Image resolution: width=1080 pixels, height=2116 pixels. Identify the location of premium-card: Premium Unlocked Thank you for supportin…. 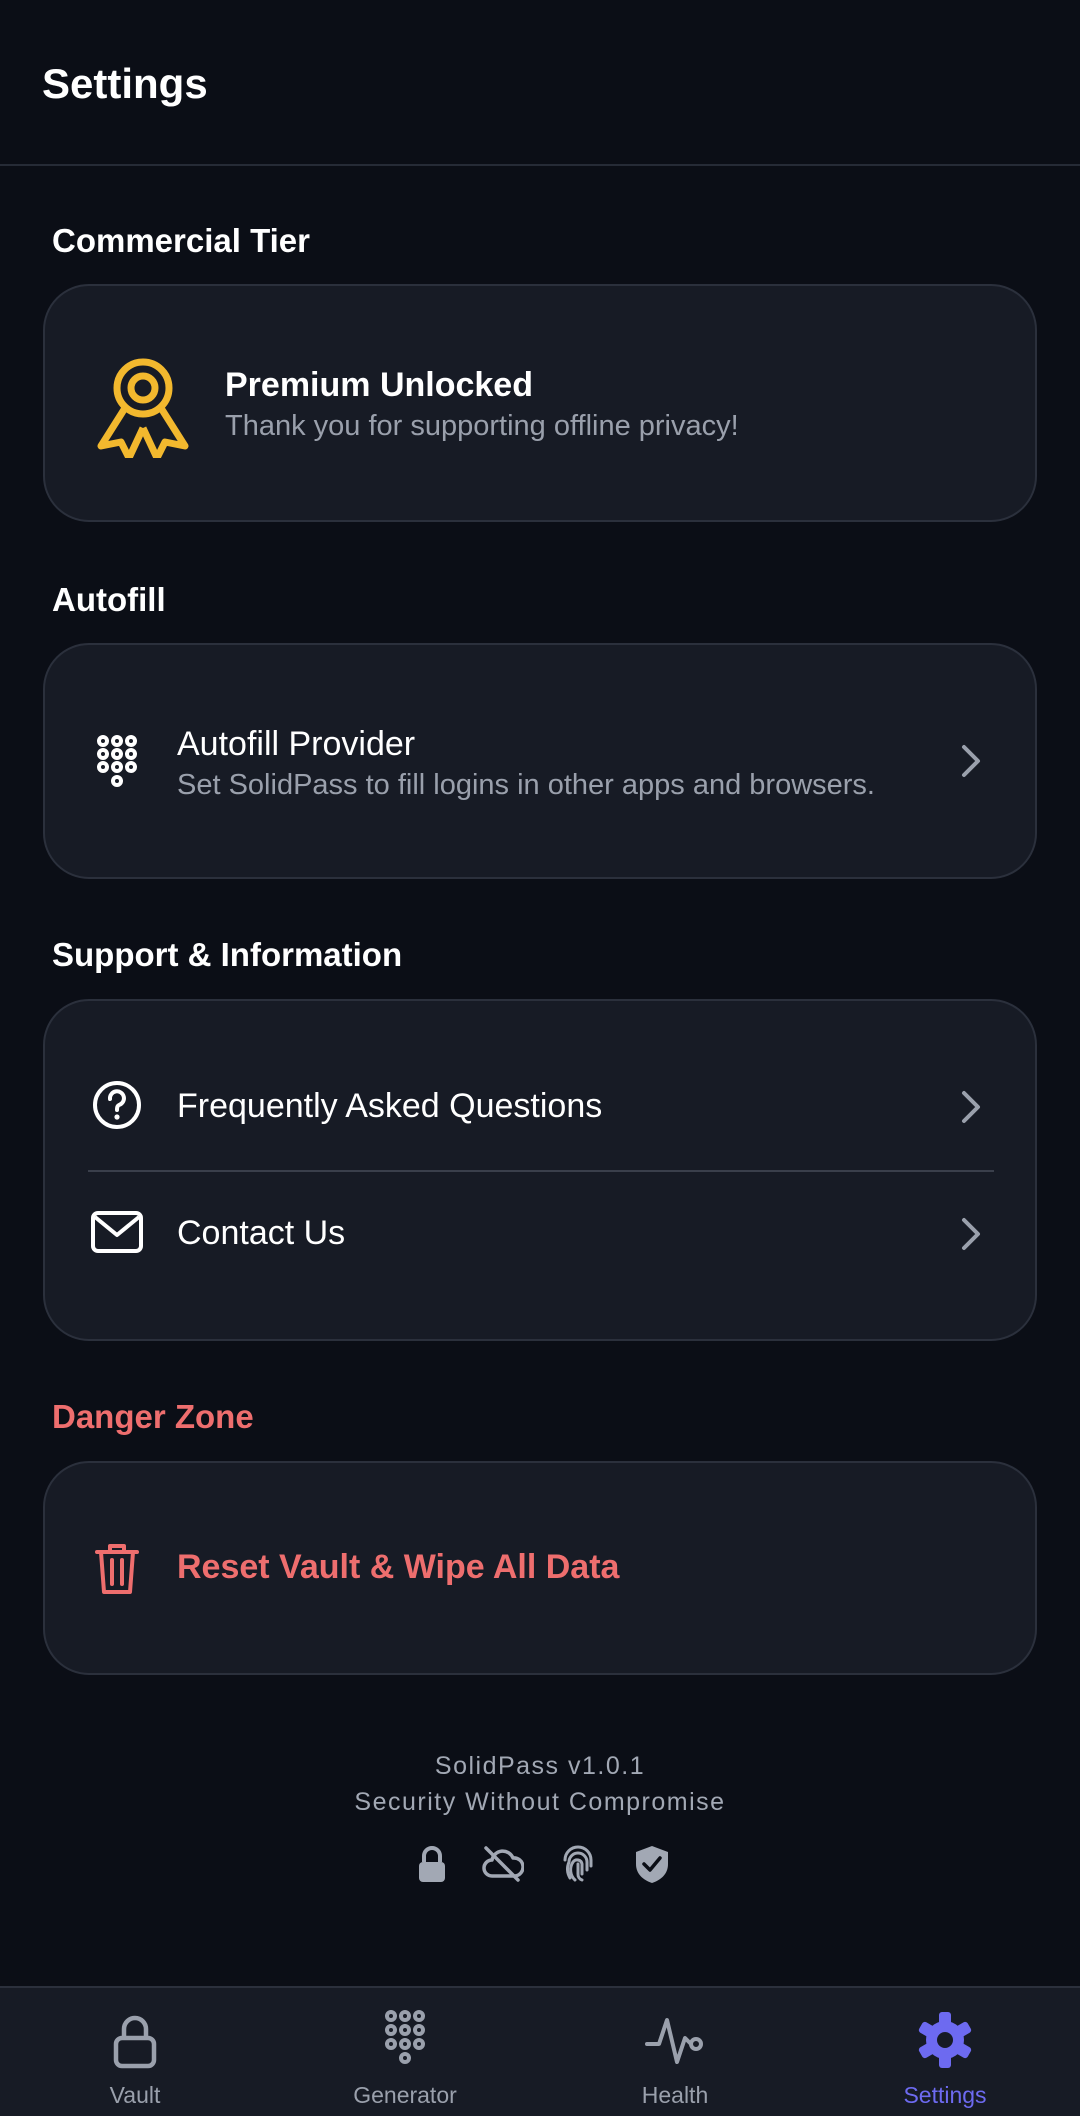
(540, 403).